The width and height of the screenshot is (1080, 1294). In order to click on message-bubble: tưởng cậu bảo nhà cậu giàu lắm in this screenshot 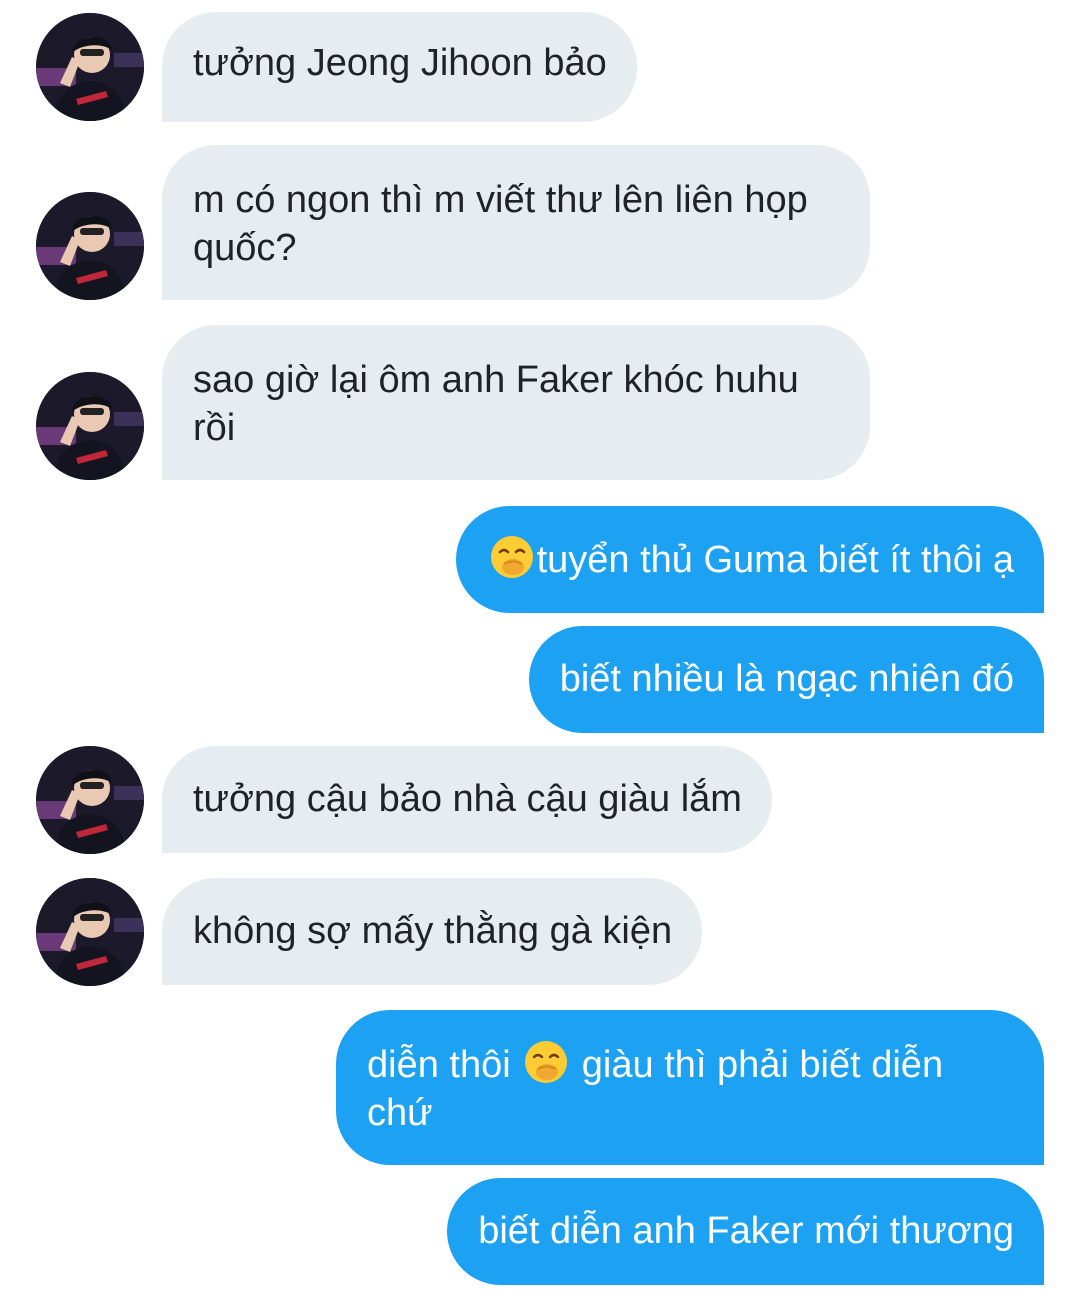, I will do `click(467, 799)`.